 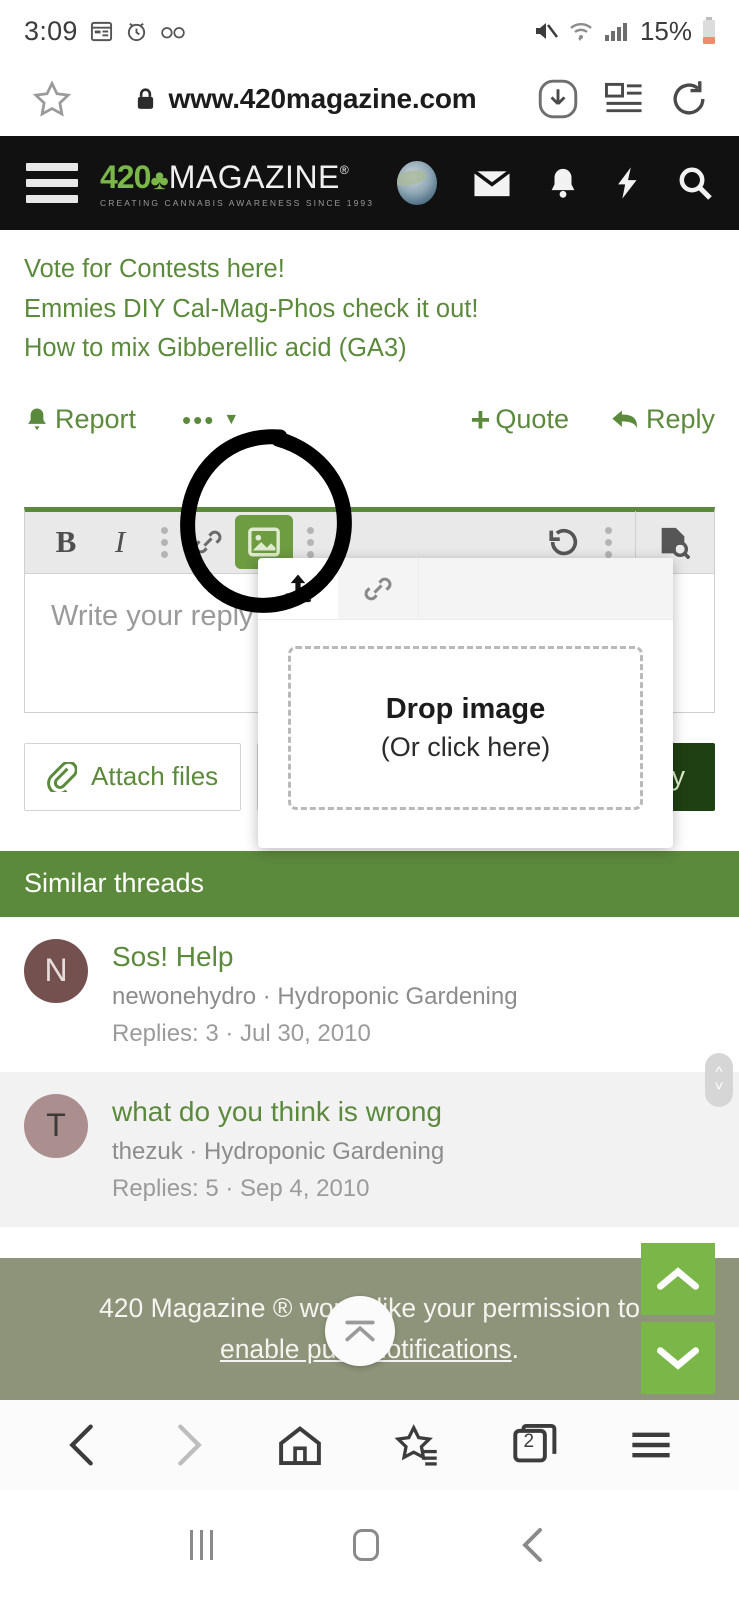 I want to click on android-nav-bar, so click(x=369, y=1545).